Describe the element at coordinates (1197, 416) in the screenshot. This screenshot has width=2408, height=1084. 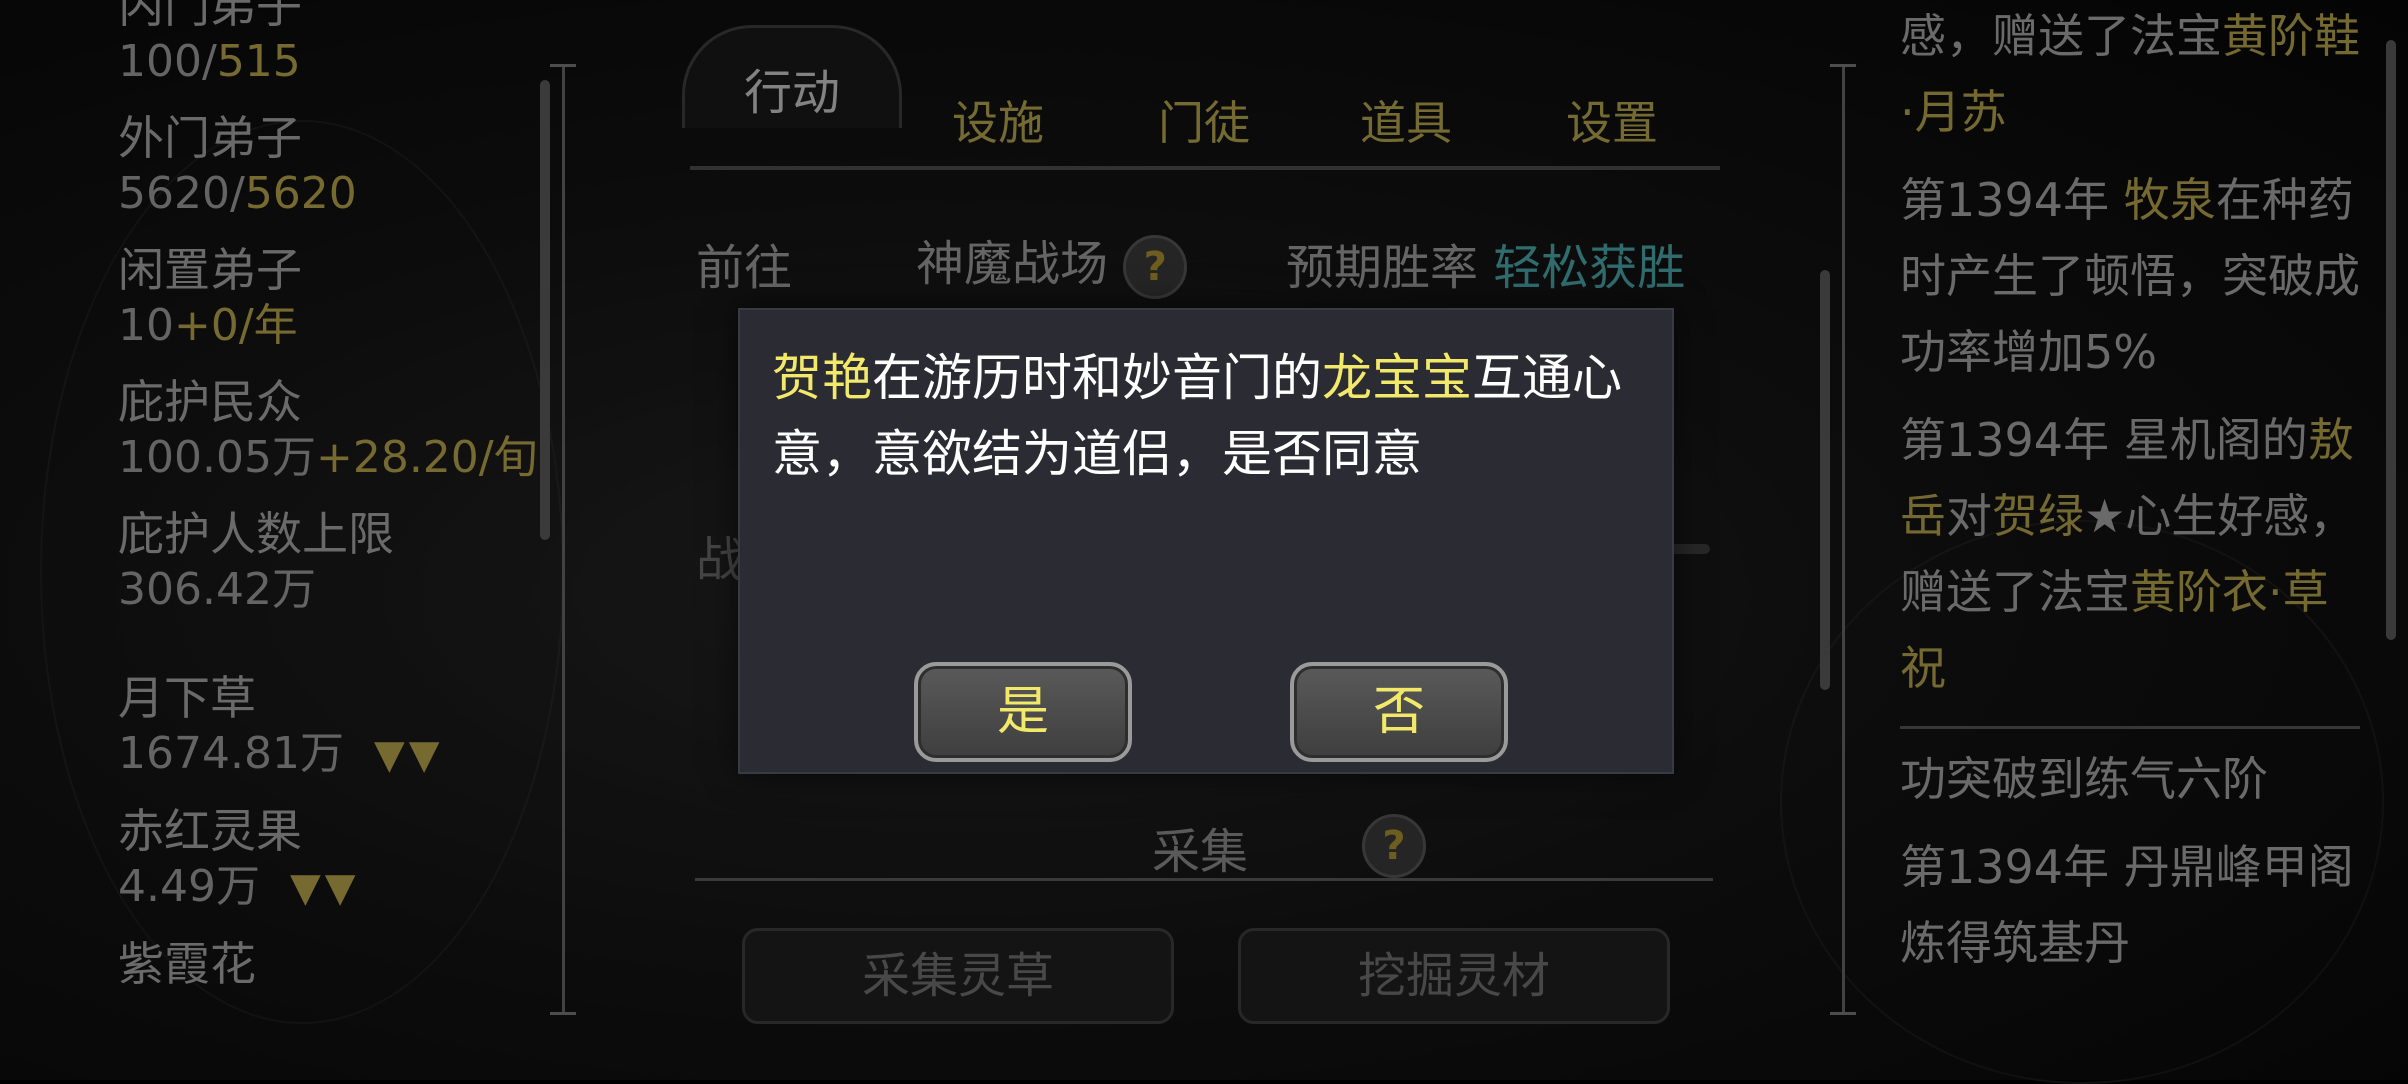
I see `dialog-message: 贺艳在游历时和妙音门的龙宝宝互通心意，意欲结为道侣，是否同意` at that location.